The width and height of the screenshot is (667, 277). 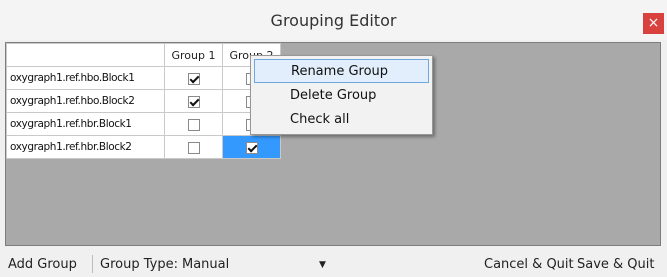 What do you see at coordinates (139, 264) in the screenshot?
I see `group-type-label: Group Type:` at bounding box center [139, 264].